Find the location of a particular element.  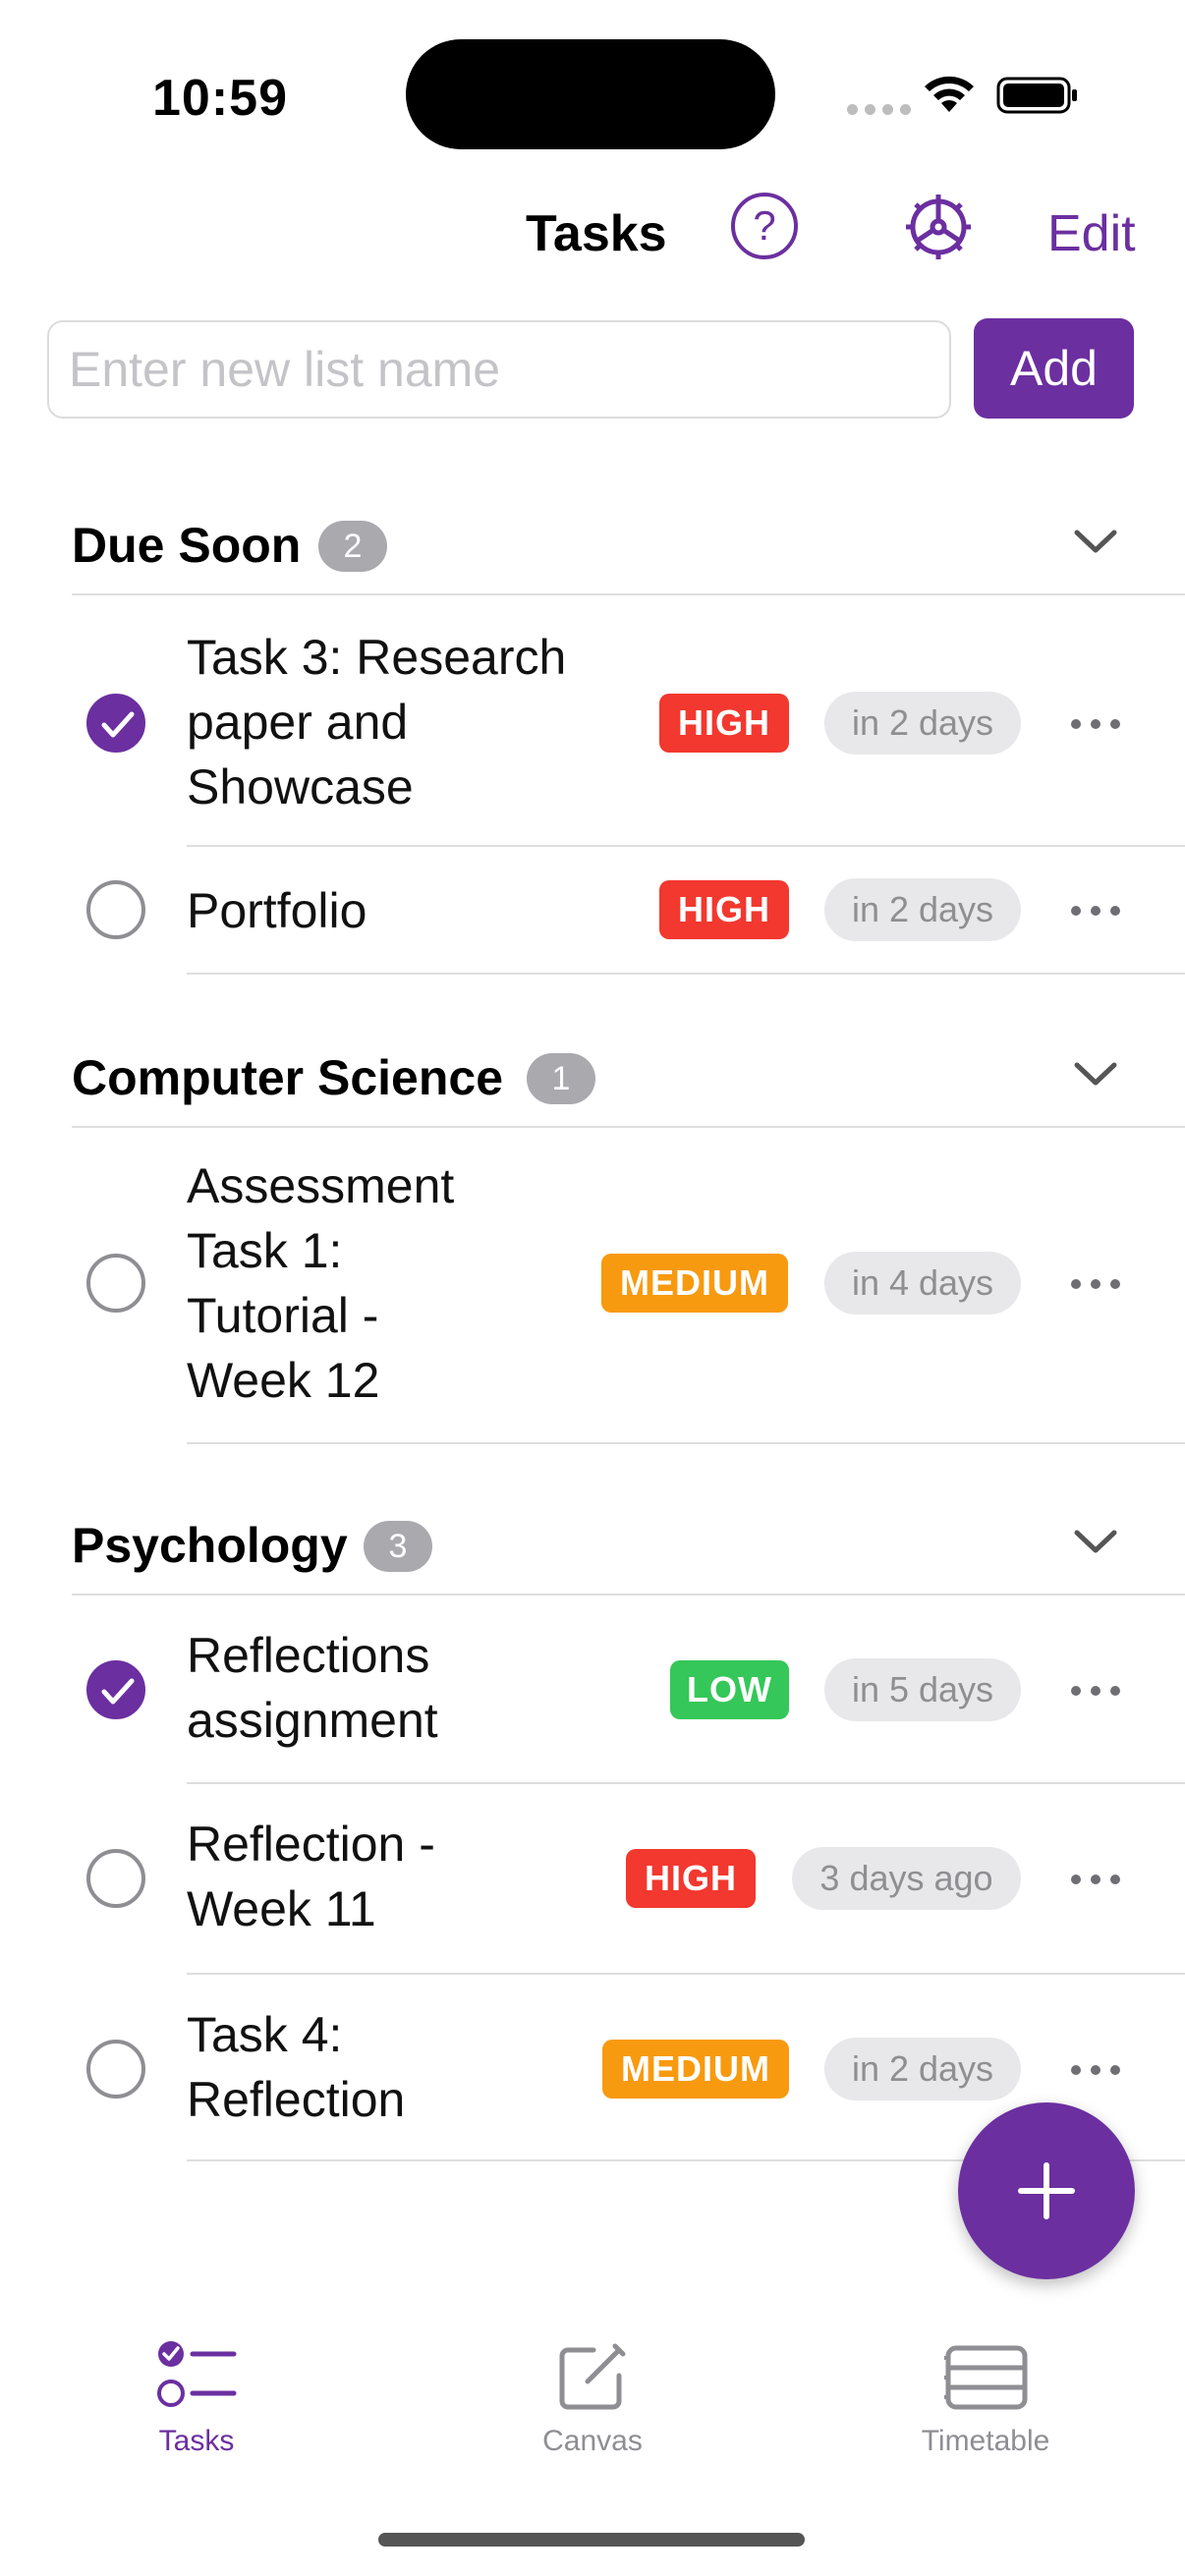

dynamic-island is located at coordinates (591, 94).